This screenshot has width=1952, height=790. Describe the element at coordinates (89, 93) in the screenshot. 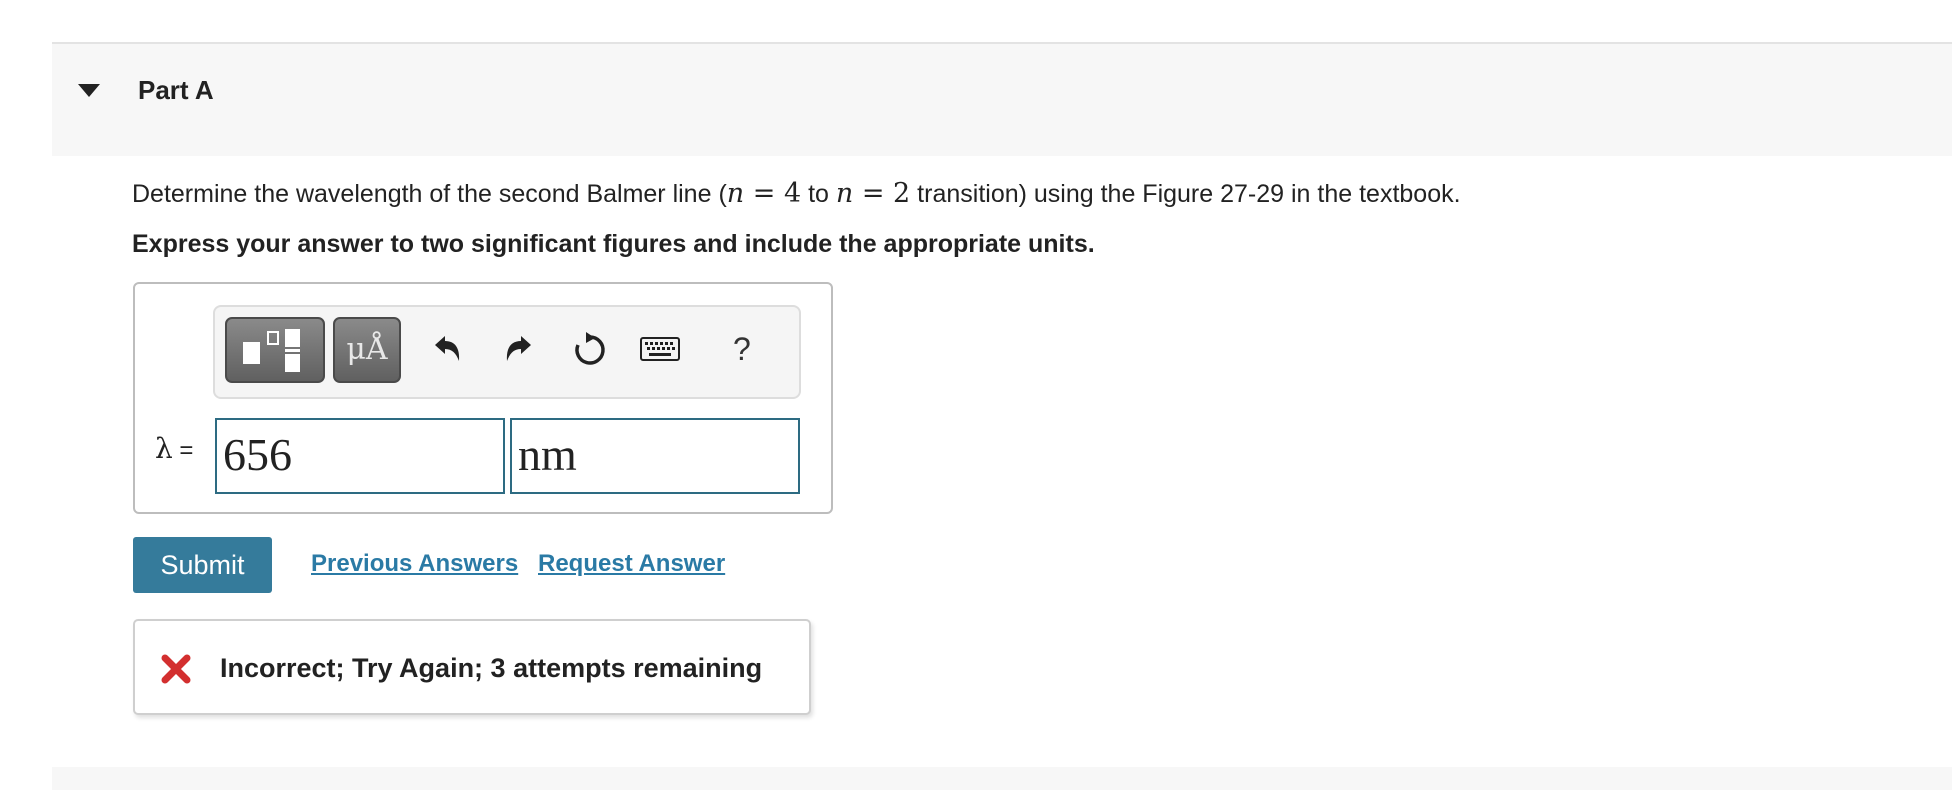

I see `collapse-caret-icon` at that location.